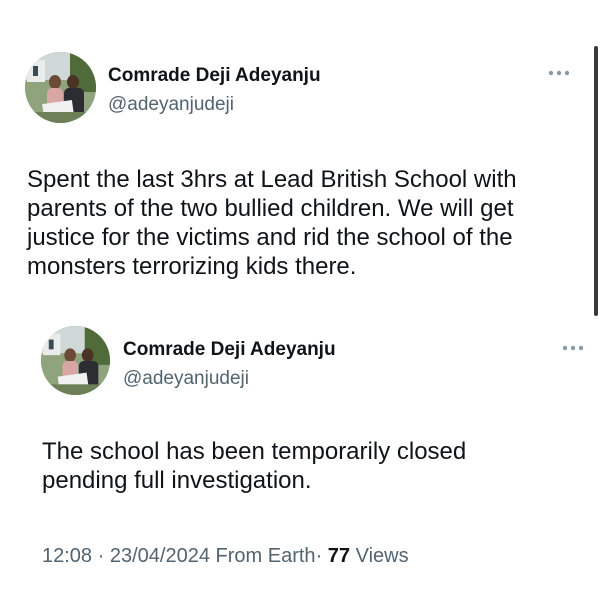 This screenshot has height=603, width=602. What do you see at coordinates (339, 556) in the screenshot?
I see `views-count: 77` at bounding box center [339, 556].